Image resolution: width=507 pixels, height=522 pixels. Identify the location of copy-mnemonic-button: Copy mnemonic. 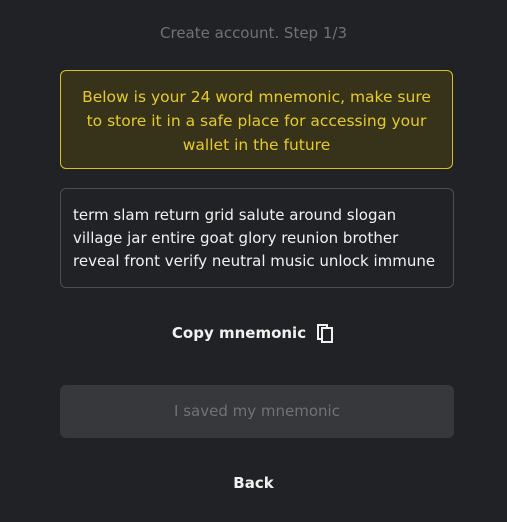
(253, 333).